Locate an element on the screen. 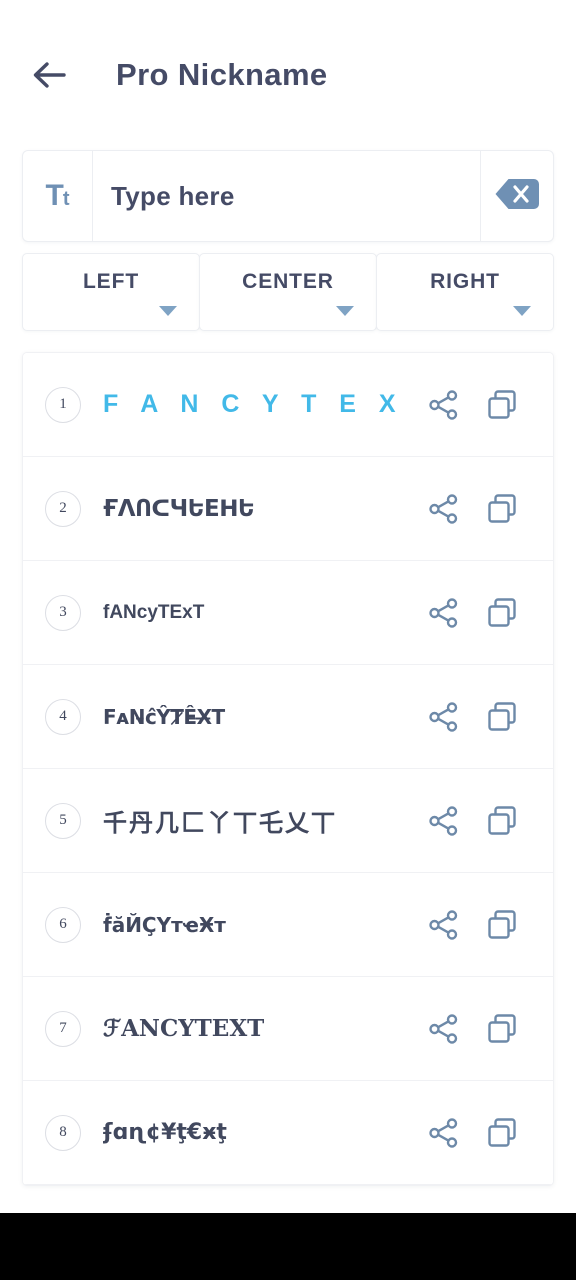 The width and height of the screenshot is (576, 1280). style-preview-text: ḟӑЙҪҮтҽӾт is located at coordinates (164, 924).